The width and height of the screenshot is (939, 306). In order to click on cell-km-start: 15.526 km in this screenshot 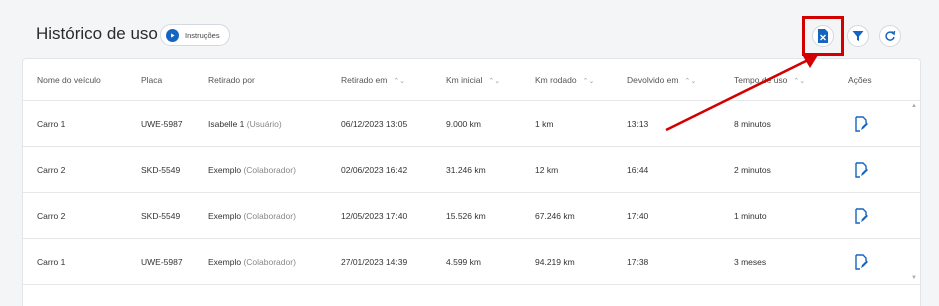, I will do `click(466, 216)`.